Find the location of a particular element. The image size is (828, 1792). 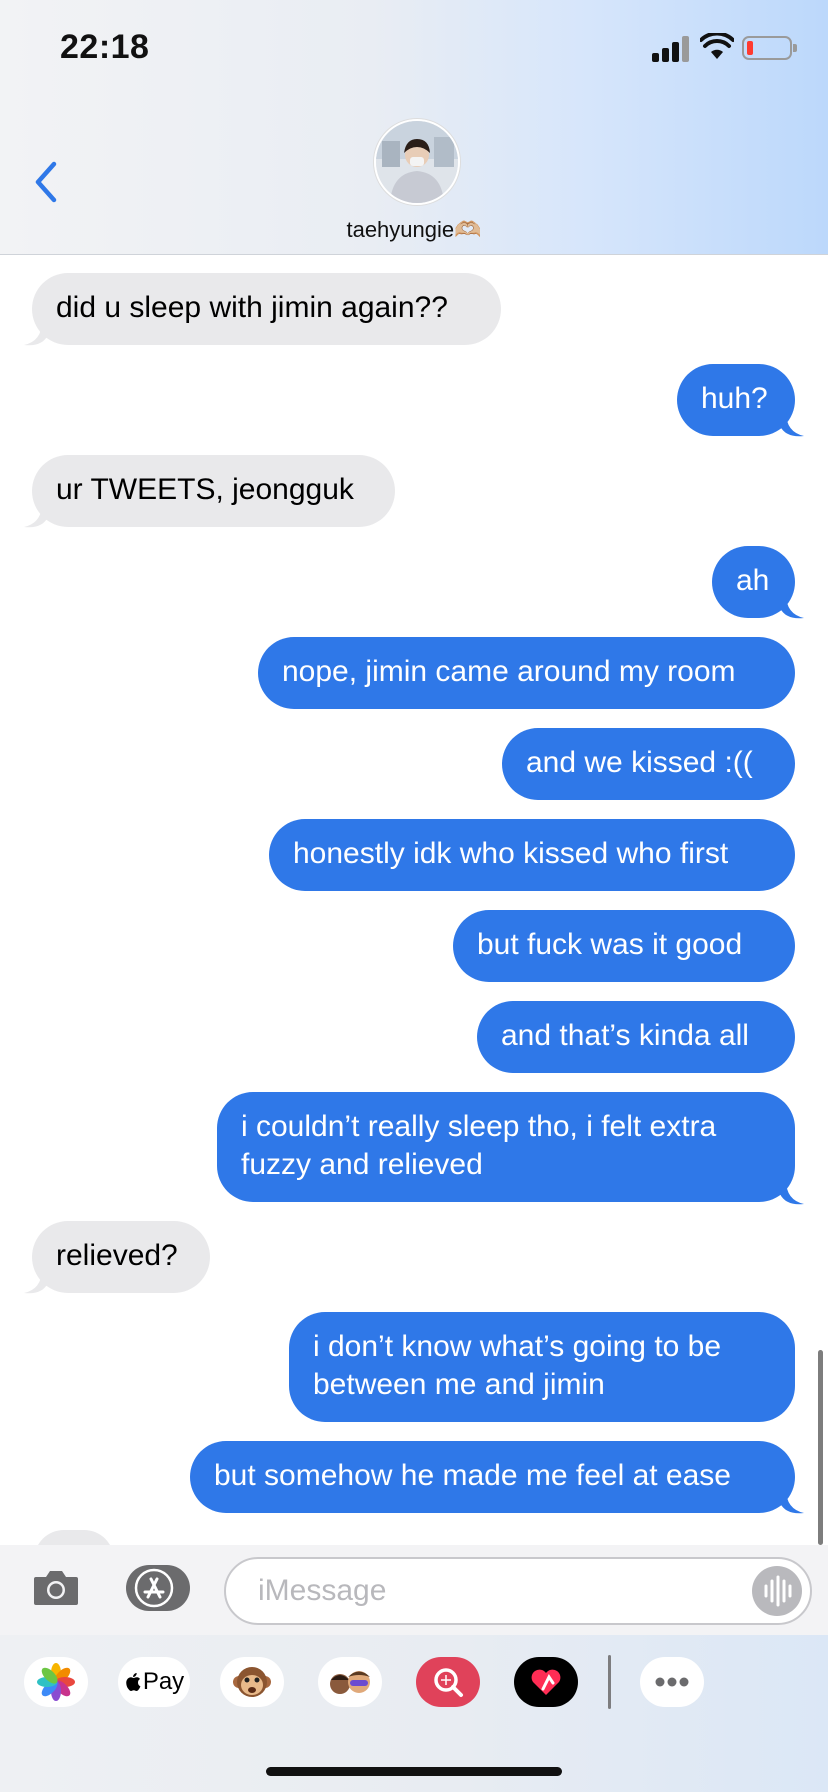

message-text: and we kissed :(( is located at coordinates (639, 762).